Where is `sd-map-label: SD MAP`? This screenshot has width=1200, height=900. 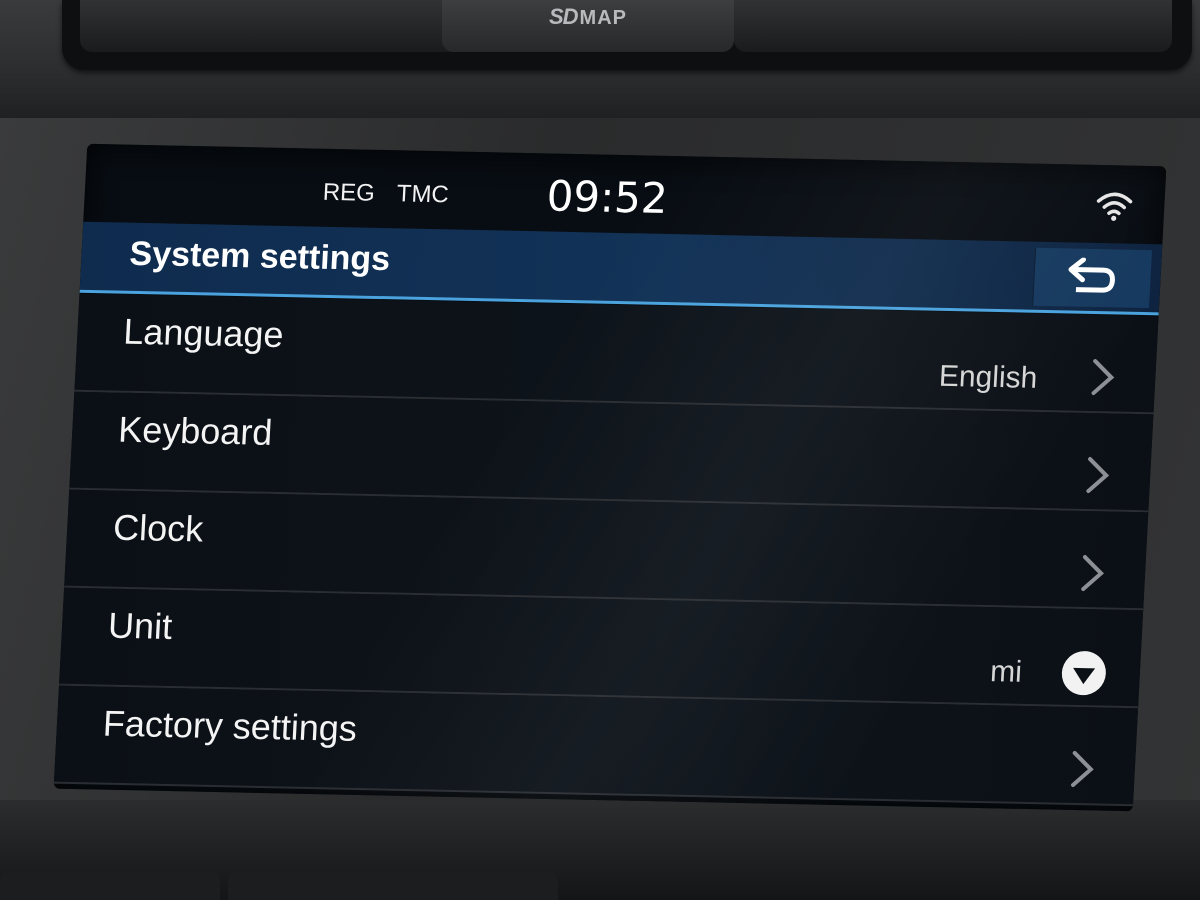
sd-map-label: SD MAP is located at coordinates (588, 17).